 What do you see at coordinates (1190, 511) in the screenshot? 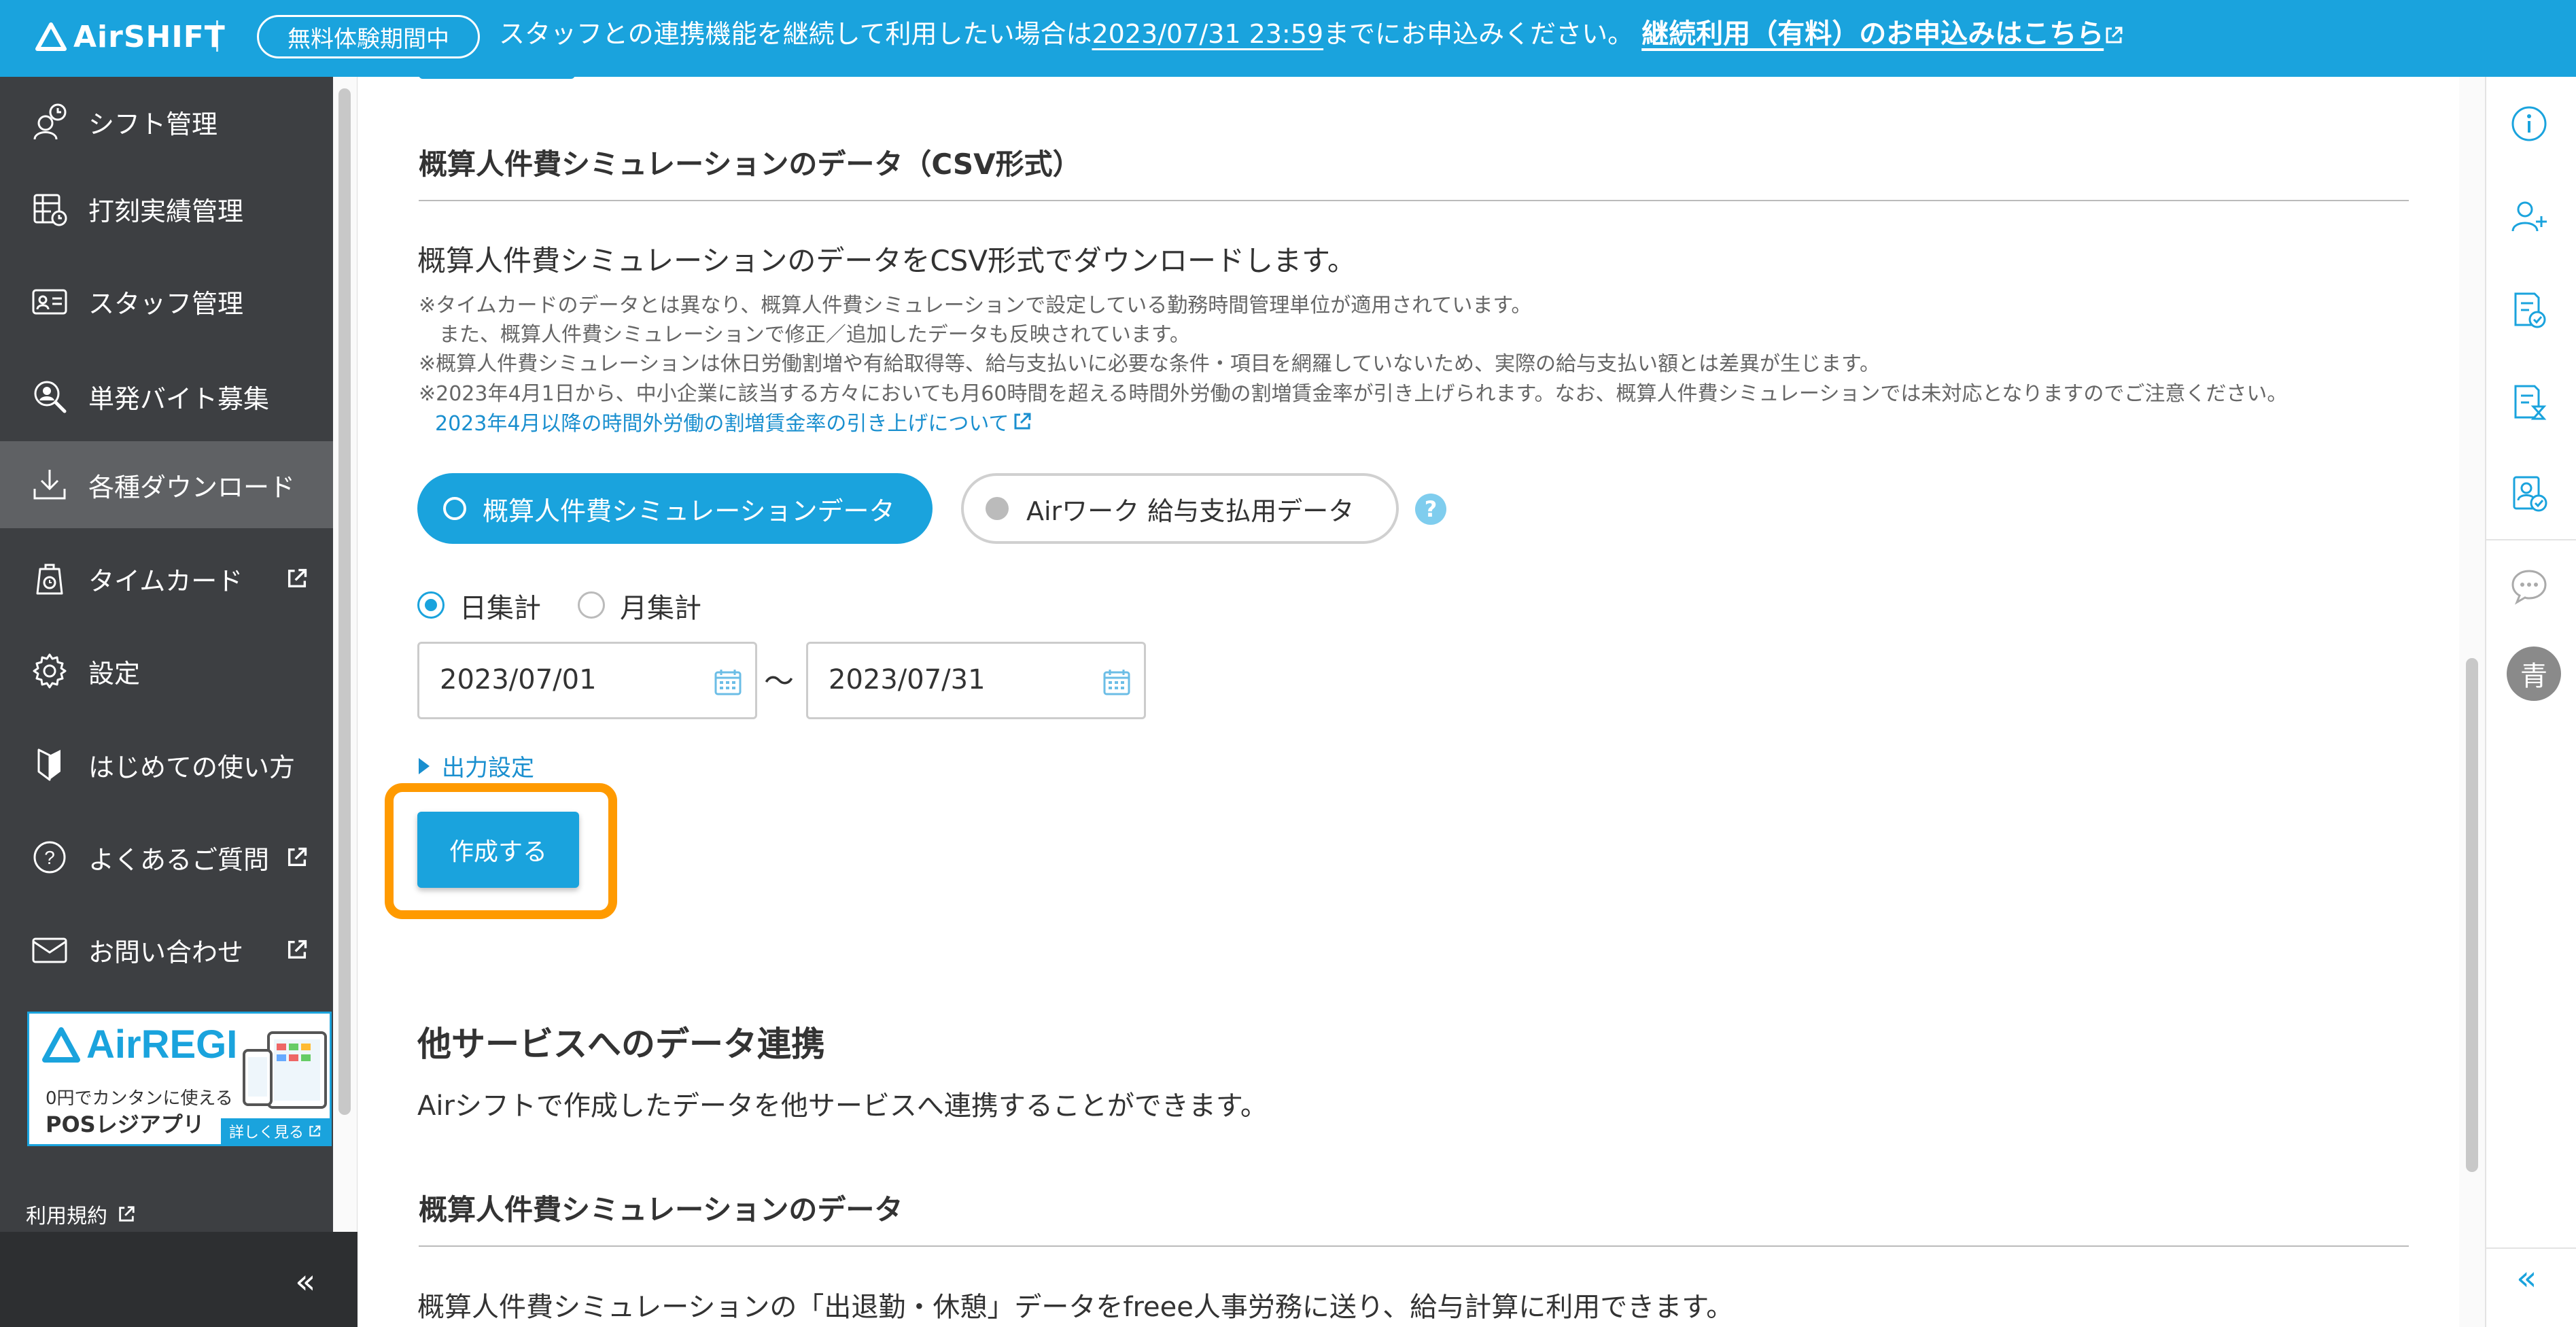
I see `option-label: Airワーク 給与支払用データ` at bounding box center [1190, 511].